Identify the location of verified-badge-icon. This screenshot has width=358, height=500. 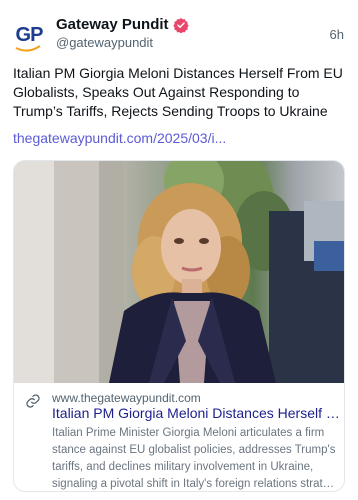
(180, 25).